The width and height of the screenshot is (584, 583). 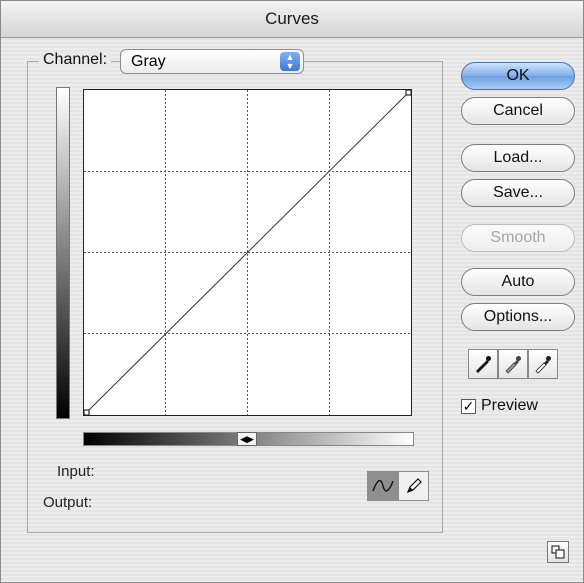 I want to click on auto-button: Auto, so click(x=518, y=282).